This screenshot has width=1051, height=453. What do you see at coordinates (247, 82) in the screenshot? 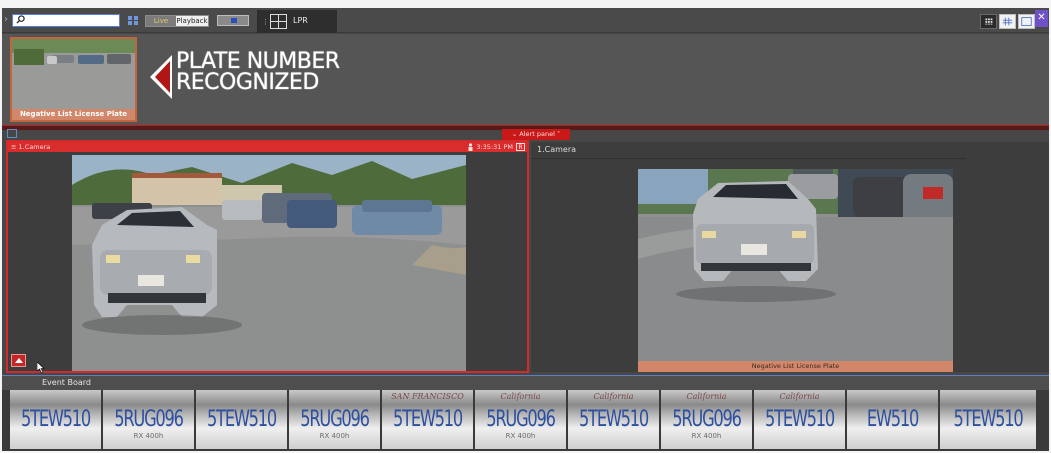
I see `headline-line-2: RECOGNIZED` at bounding box center [247, 82].